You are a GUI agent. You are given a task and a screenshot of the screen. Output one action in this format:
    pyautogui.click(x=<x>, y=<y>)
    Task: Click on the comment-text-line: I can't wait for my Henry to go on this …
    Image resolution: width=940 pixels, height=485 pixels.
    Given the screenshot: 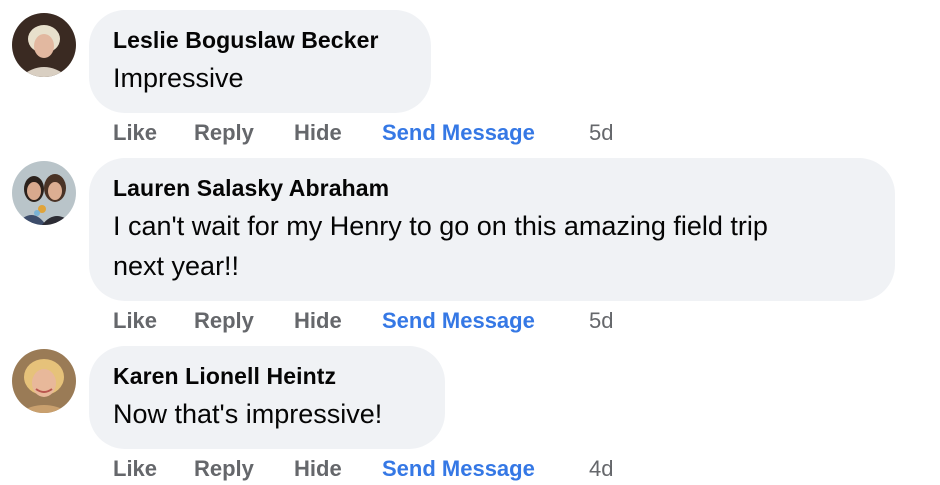 What is the action you would take?
    pyautogui.click(x=440, y=226)
    